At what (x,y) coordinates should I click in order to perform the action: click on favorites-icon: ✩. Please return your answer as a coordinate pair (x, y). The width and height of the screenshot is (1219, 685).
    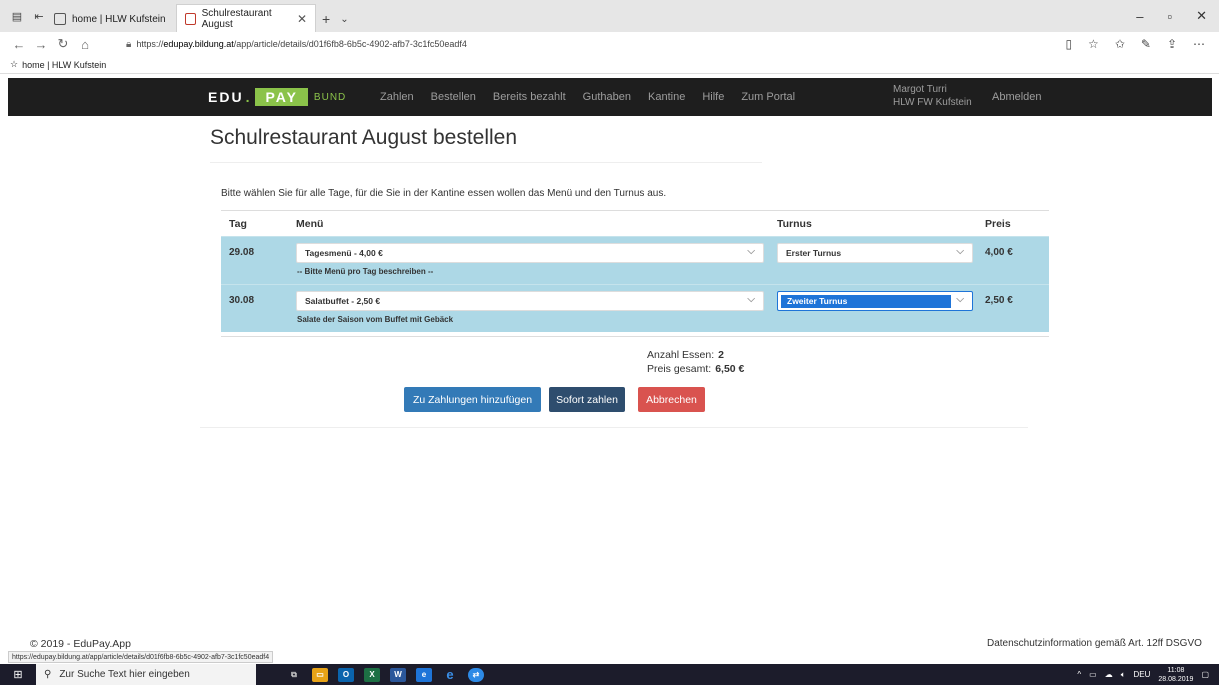
    Looking at the image, I should click on (1120, 44).